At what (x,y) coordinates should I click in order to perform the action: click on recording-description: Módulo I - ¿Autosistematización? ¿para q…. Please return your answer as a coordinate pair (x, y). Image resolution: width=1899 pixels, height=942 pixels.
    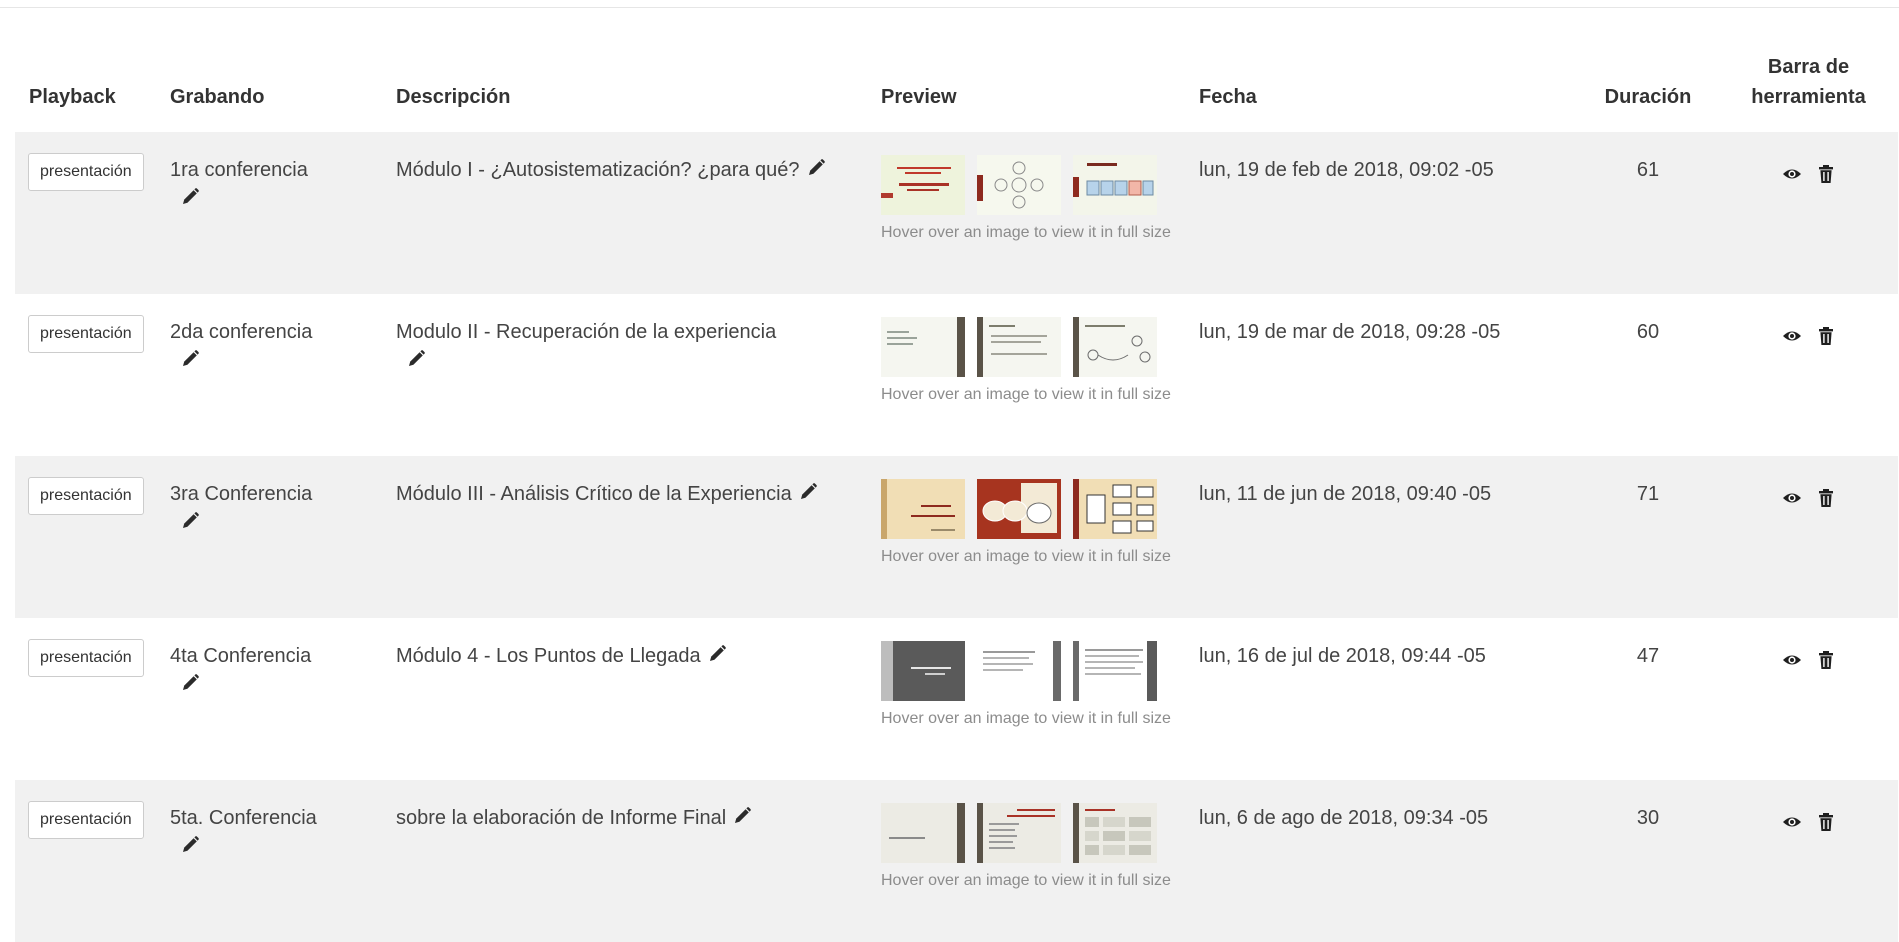
    Looking at the image, I should click on (598, 170).